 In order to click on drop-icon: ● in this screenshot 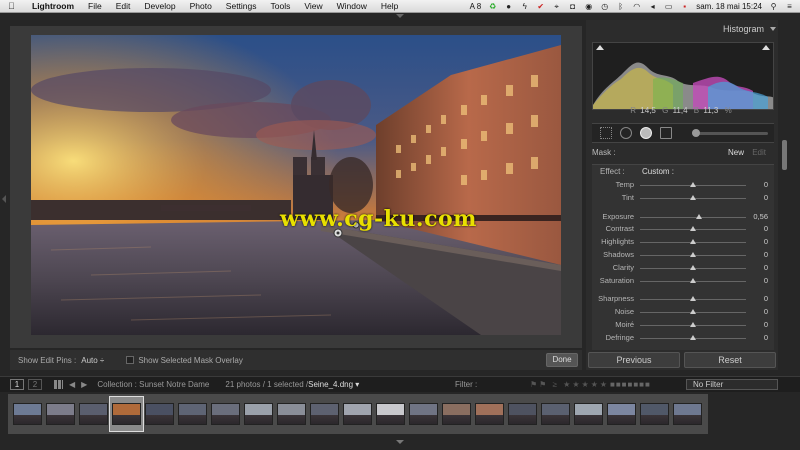, I will do `click(508, 6)`.